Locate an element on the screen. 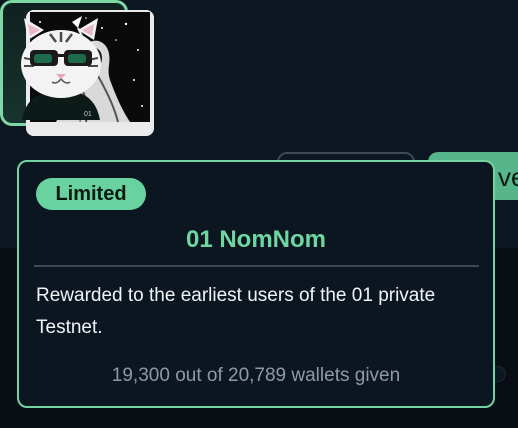 The height and width of the screenshot is (428, 518). tooltip-divider is located at coordinates (256, 266).